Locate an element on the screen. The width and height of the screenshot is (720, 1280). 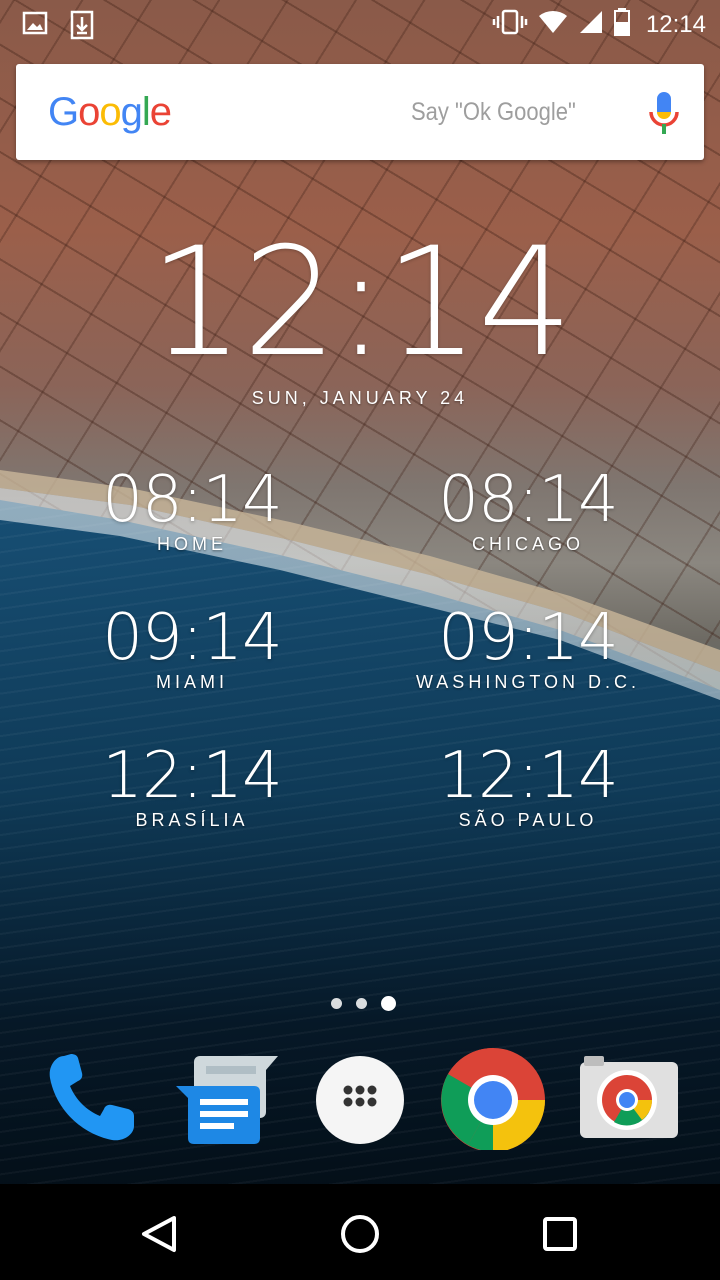
world-clock-chicago: 08:14 CHICAGO is located at coordinates (528, 510).